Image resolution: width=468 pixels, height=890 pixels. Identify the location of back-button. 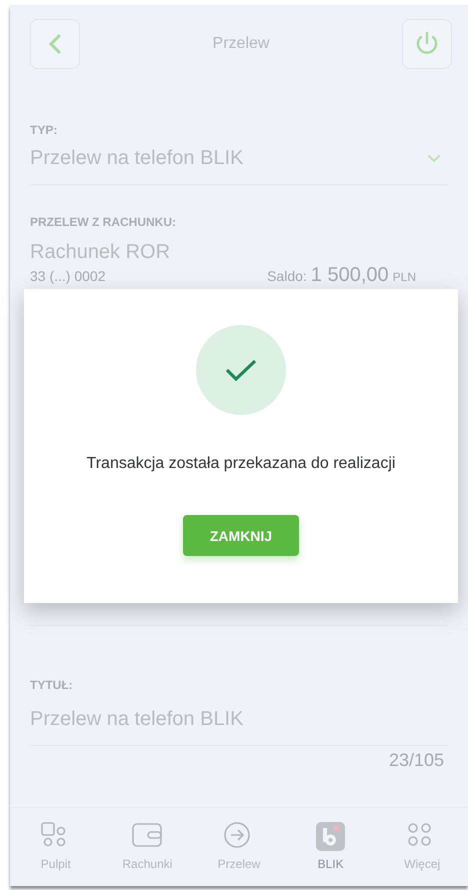
(55, 44).